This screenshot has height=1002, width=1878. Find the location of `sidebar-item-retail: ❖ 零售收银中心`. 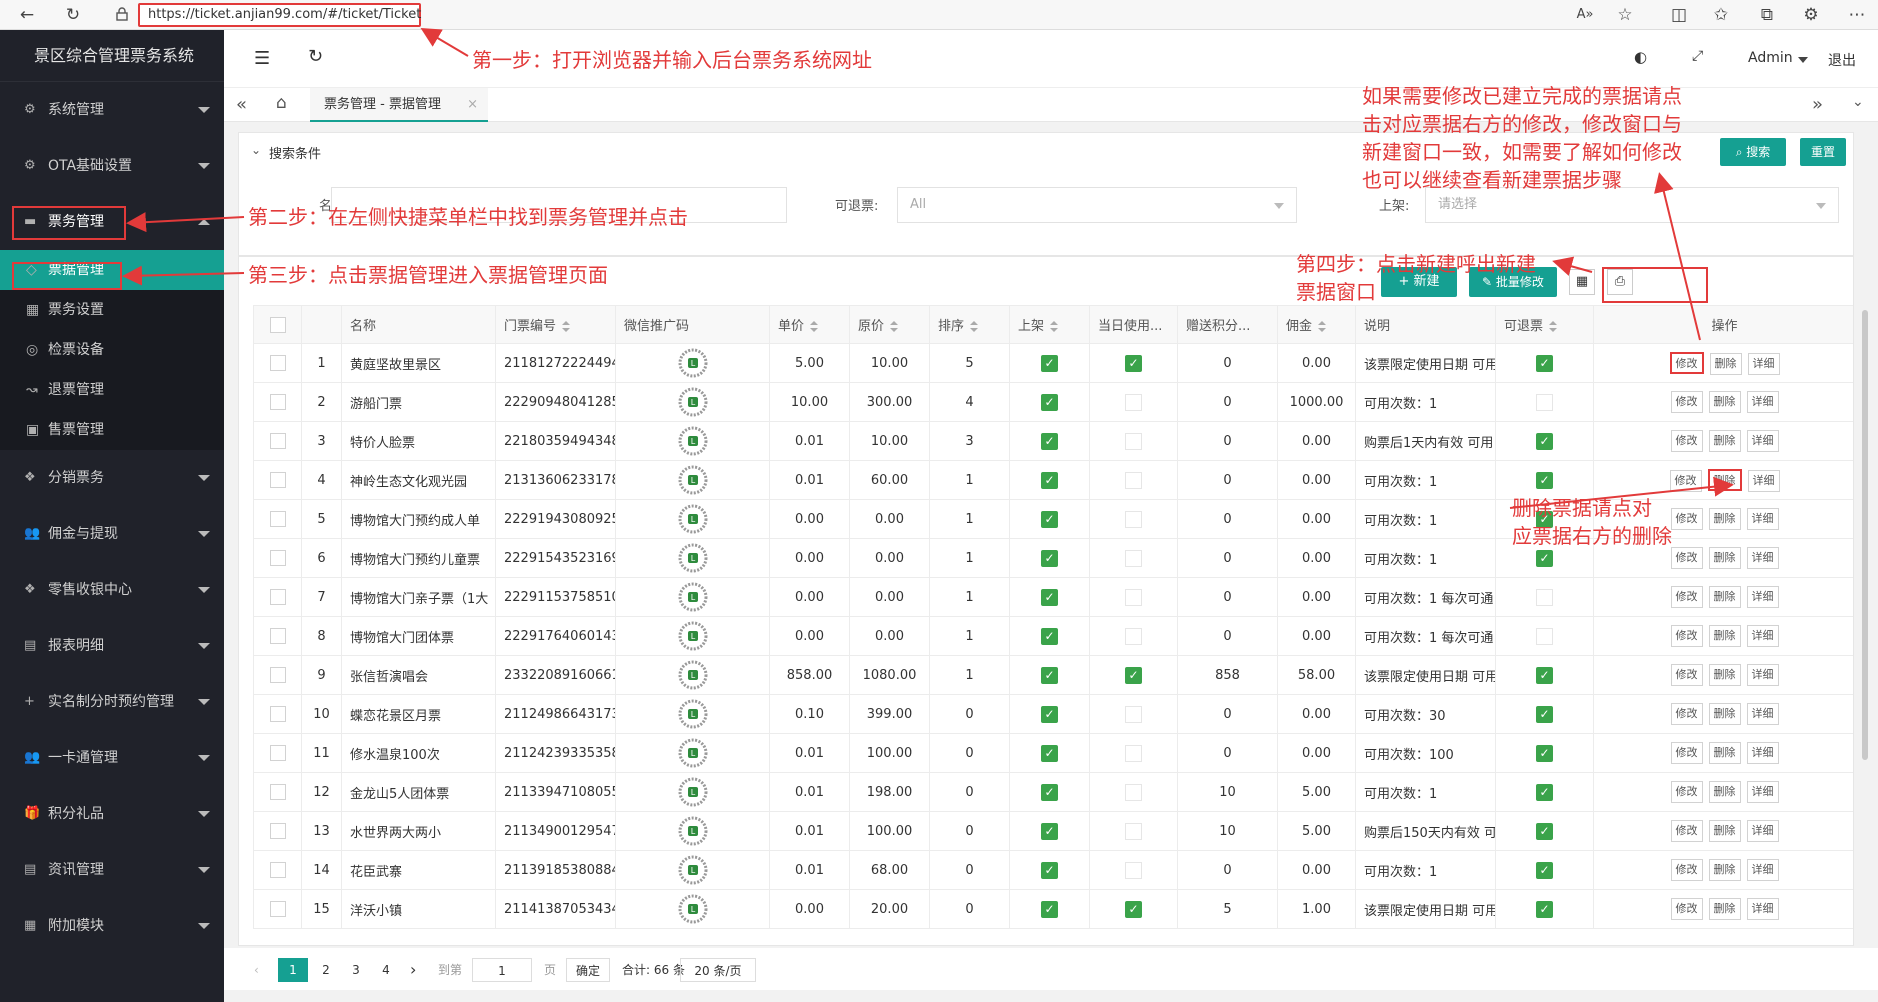

sidebar-item-retail: ❖ 零售收银中心 is located at coordinates (112, 590).